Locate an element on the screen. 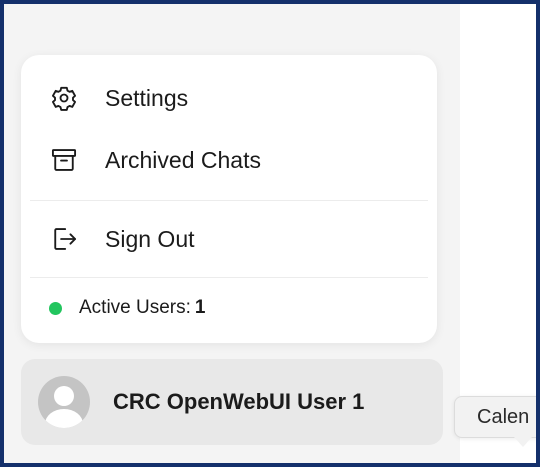  gear-icon is located at coordinates (64, 98).